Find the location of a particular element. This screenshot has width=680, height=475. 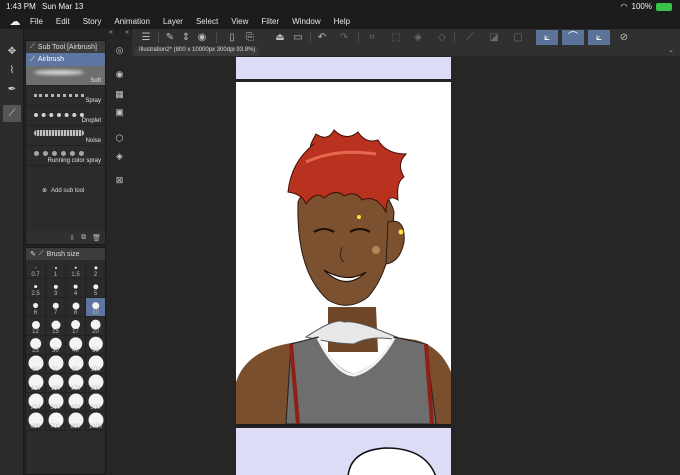

share-icon: ⏏ is located at coordinates (280, 37).